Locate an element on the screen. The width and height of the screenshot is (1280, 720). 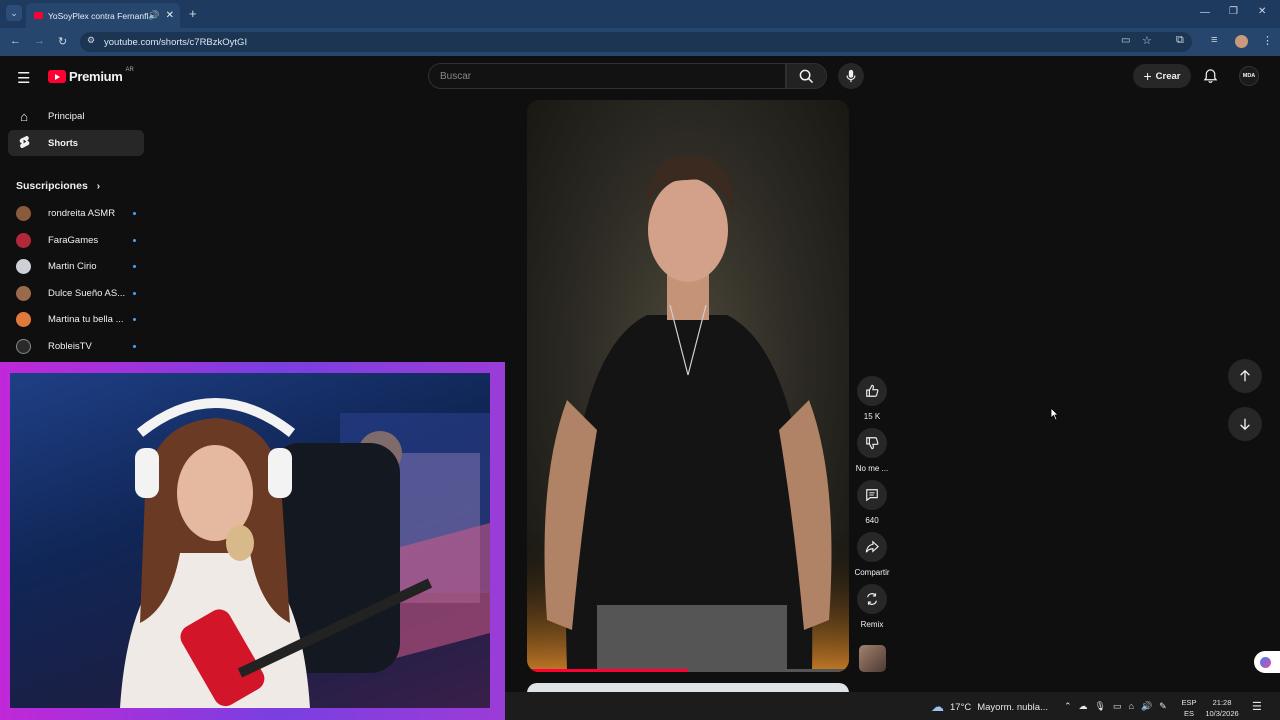
home-icon: ⌂ is located at coordinates (24, 116).